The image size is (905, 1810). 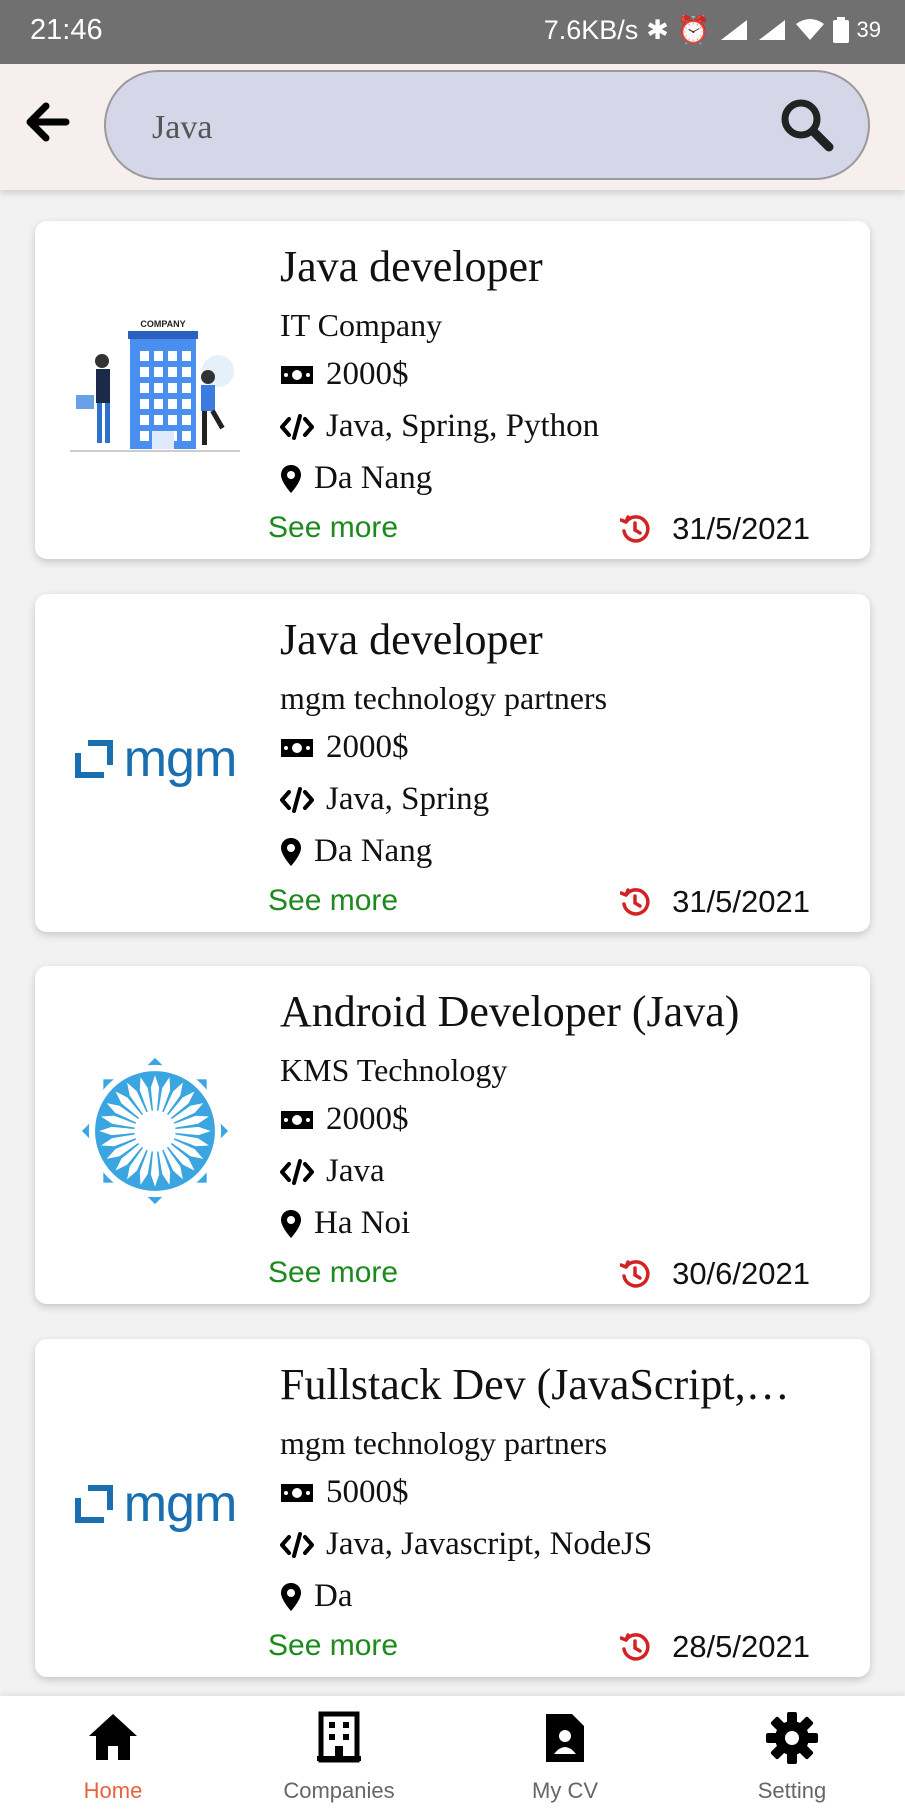 What do you see at coordinates (339, 1737) in the screenshot?
I see `building-icon` at bounding box center [339, 1737].